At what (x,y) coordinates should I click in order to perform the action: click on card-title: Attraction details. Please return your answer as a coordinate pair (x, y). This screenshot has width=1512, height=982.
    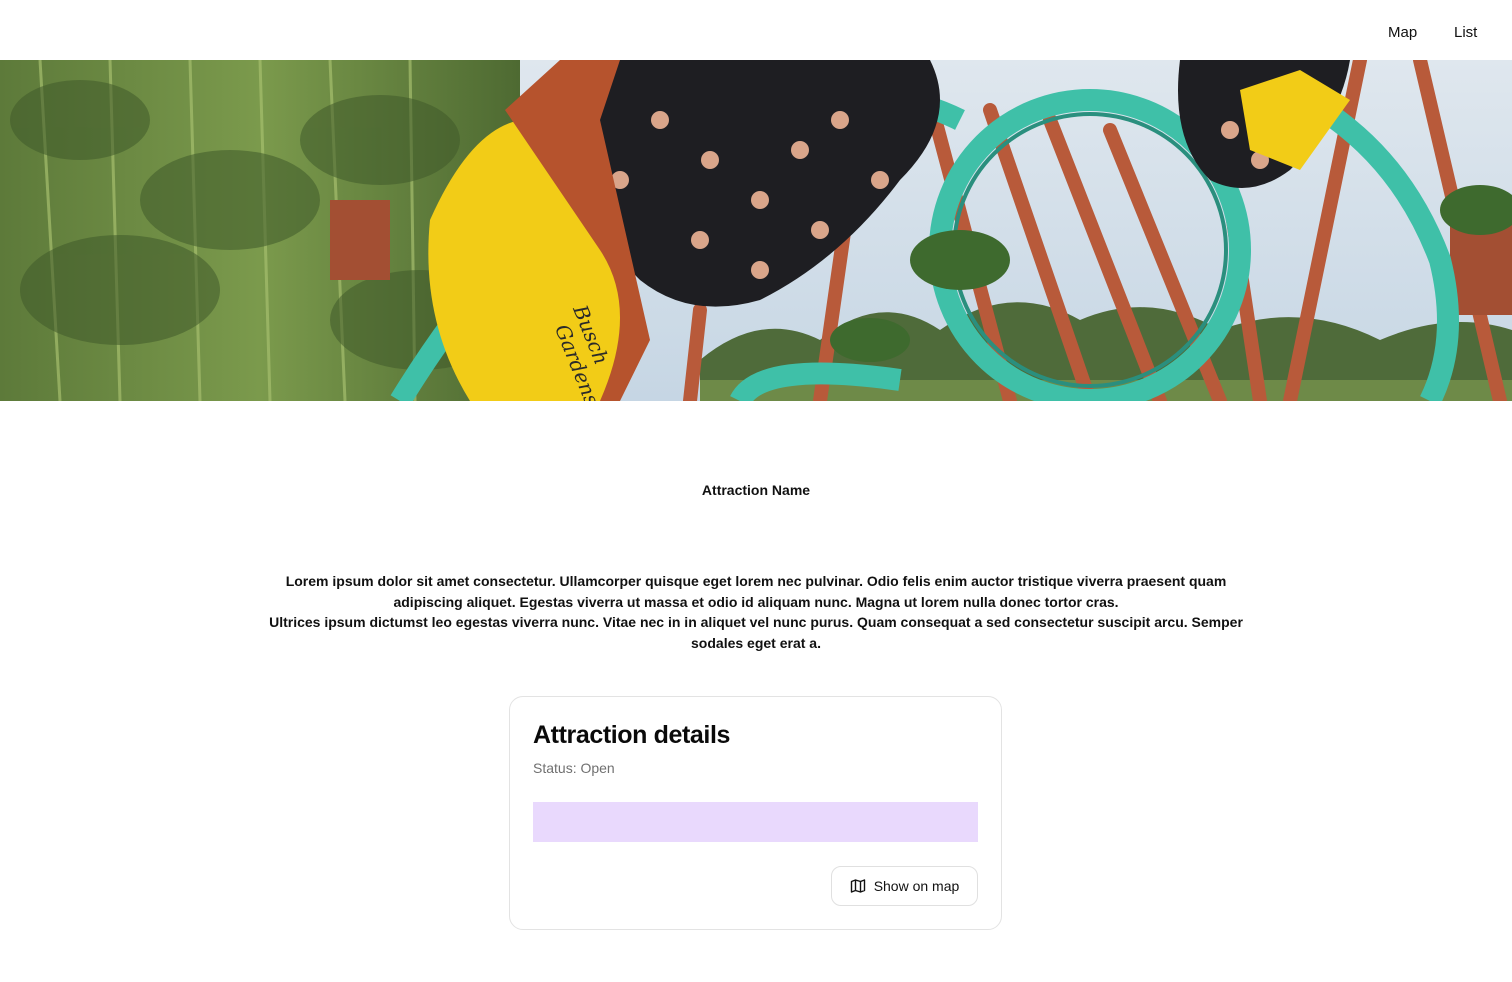
    Looking at the image, I should click on (631, 735).